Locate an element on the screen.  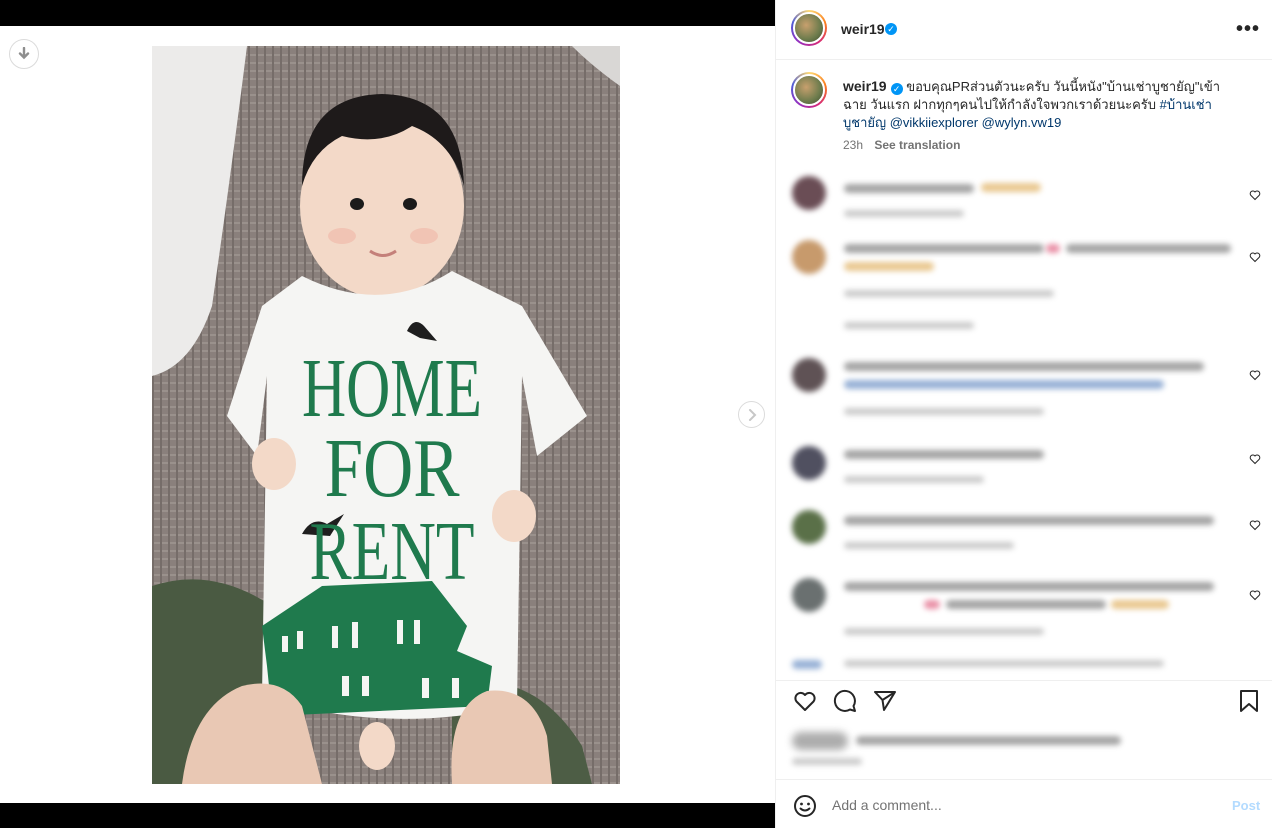
caption-meta: 23h See translation is located at coordinates (901, 145).